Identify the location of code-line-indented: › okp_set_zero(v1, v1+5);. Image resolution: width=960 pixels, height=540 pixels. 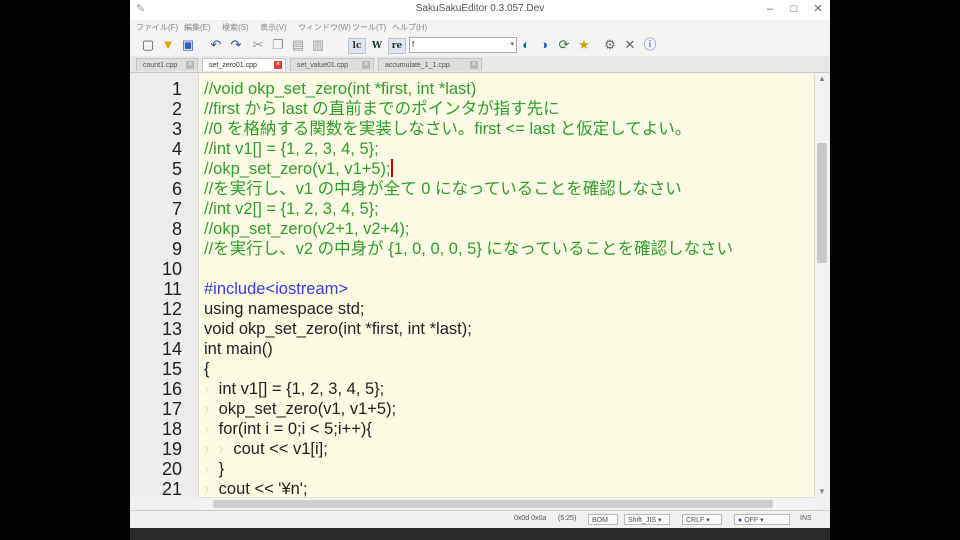
(300, 409).